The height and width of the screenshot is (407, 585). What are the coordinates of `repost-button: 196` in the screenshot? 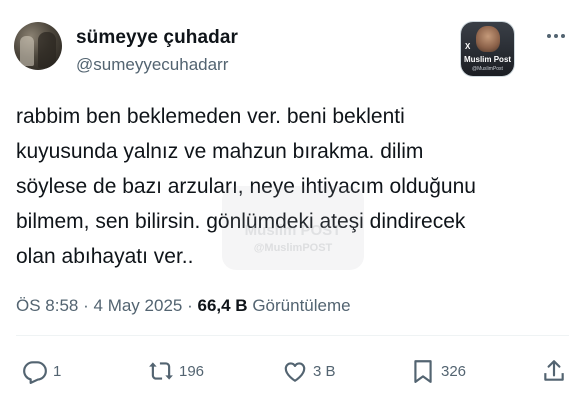 It's located at (176, 371).